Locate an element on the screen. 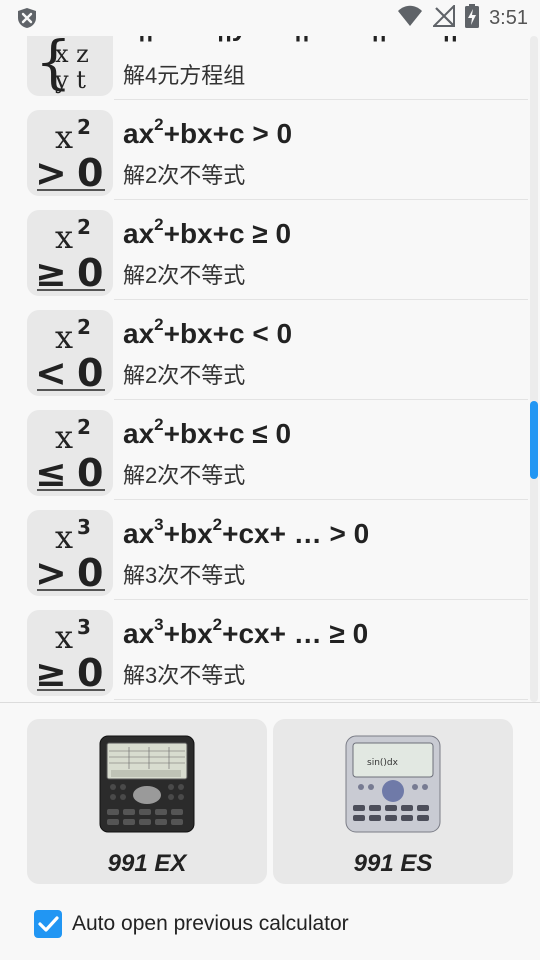  scrollbar-thumb is located at coordinates (534, 440).